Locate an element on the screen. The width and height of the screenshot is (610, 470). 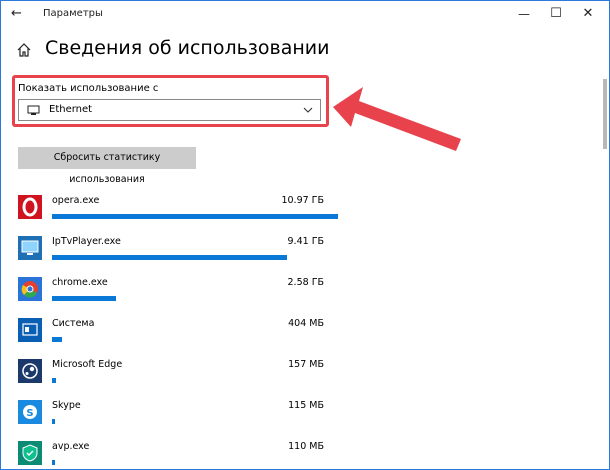
svg-text: S is located at coordinates (29, 413).